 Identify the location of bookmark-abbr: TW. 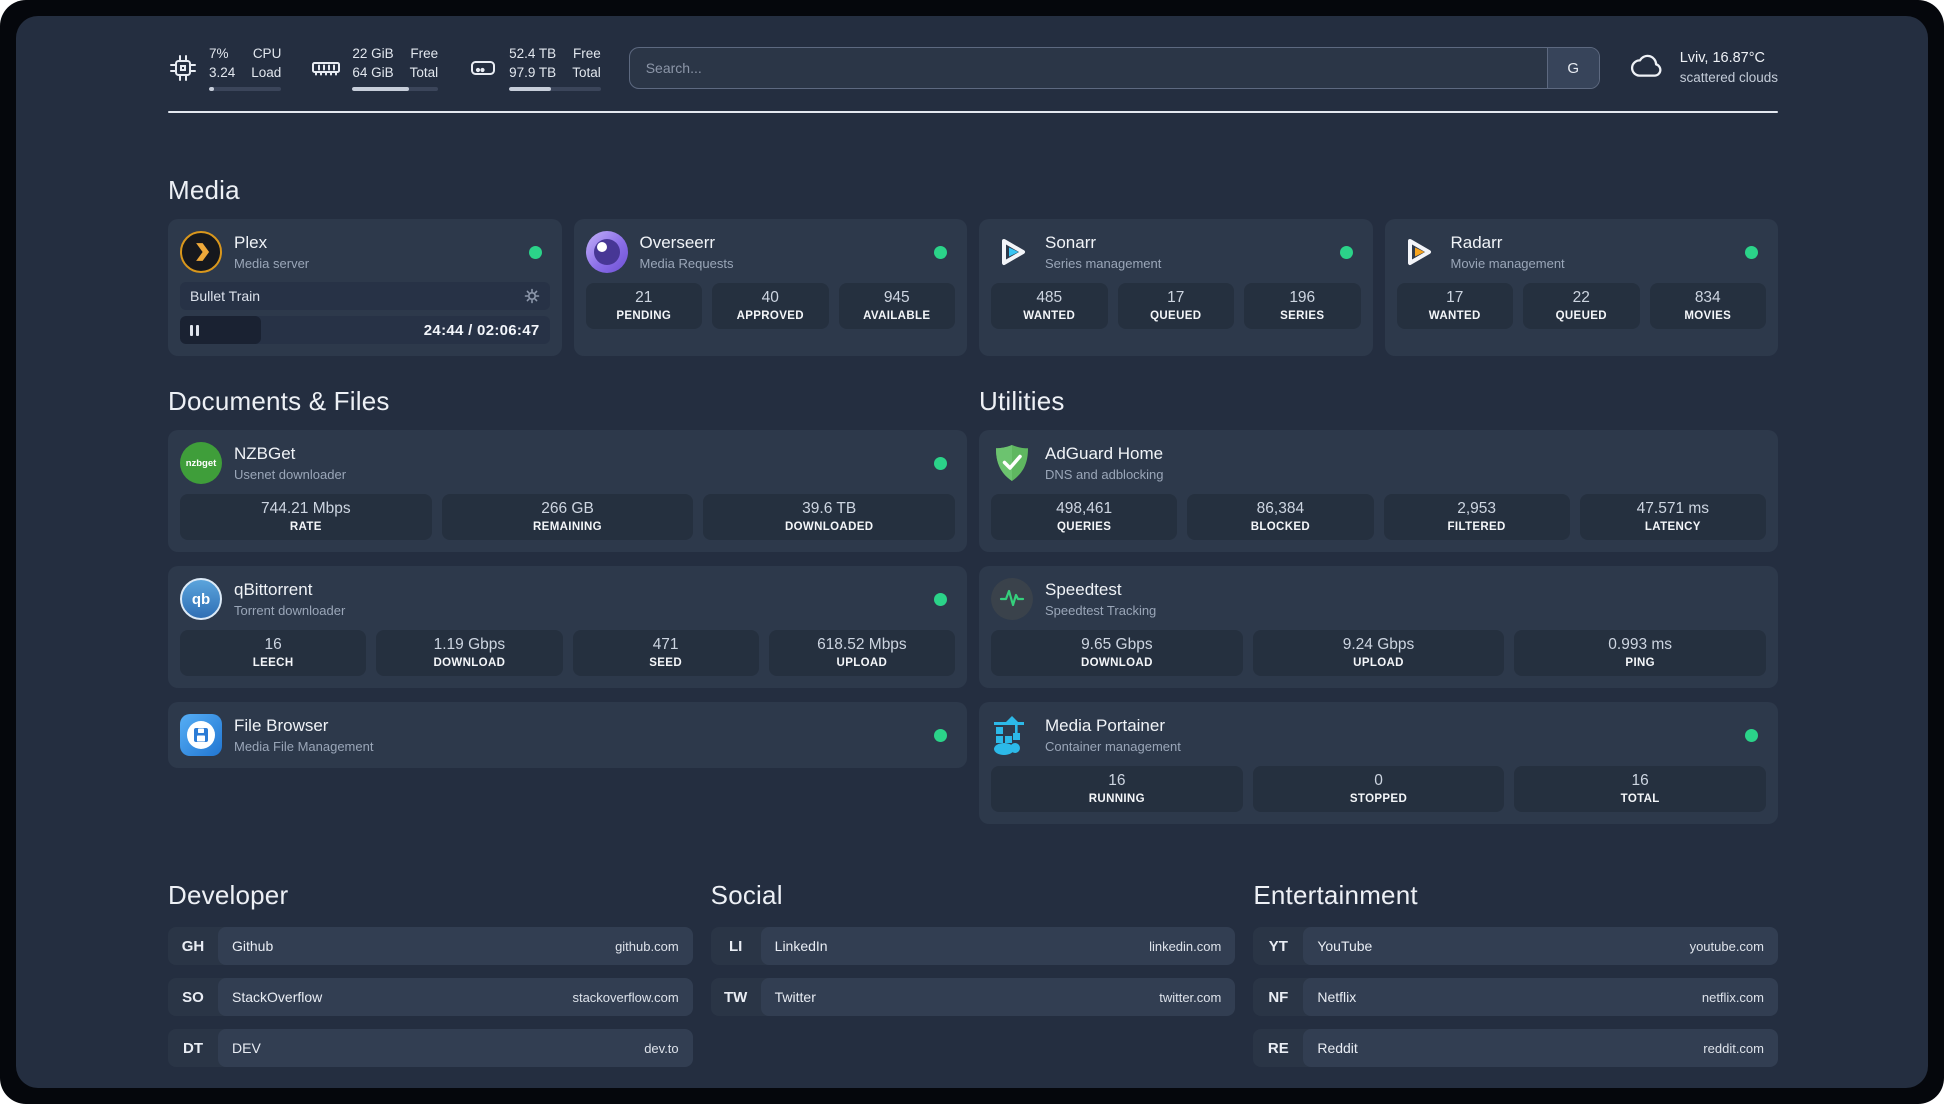
(735, 997).